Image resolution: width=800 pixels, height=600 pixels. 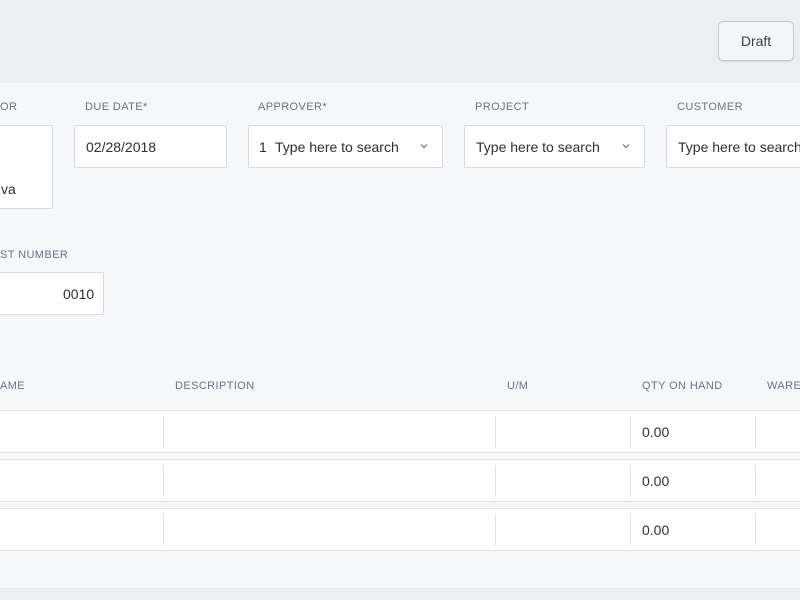 What do you see at coordinates (756, 41) in the screenshot?
I see `status-draft-button: Draft` at bounding box center [756, 41].